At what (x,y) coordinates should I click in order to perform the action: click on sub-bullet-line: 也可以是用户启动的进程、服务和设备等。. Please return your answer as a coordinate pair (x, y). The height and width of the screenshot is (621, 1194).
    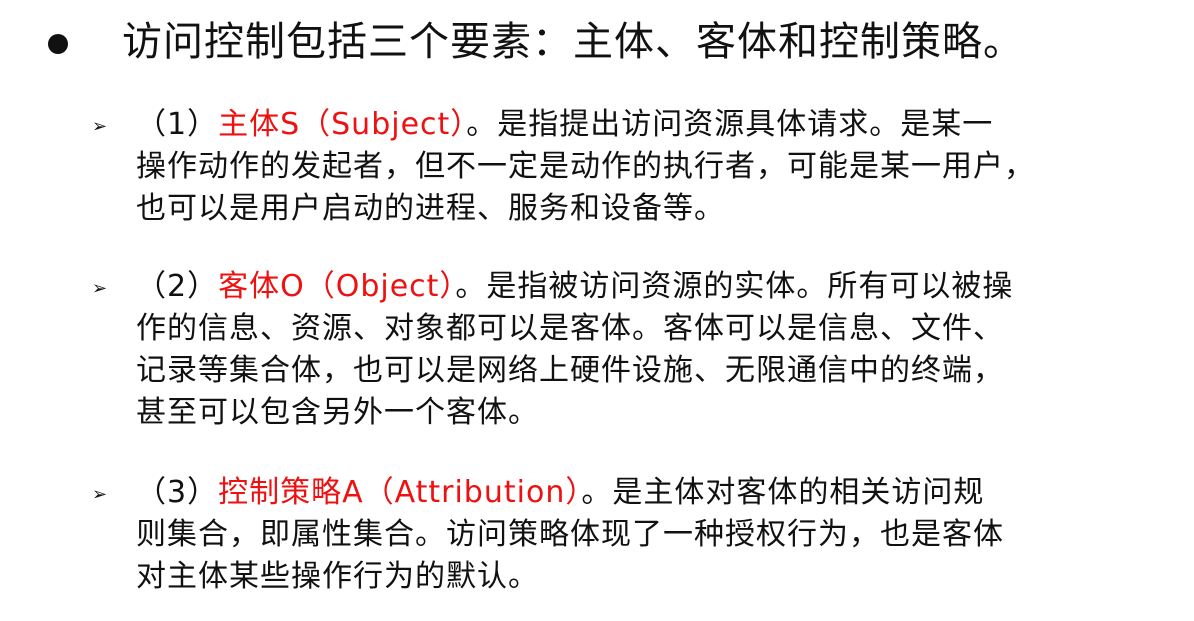
    Looking at the image, I should click on (430, 208).